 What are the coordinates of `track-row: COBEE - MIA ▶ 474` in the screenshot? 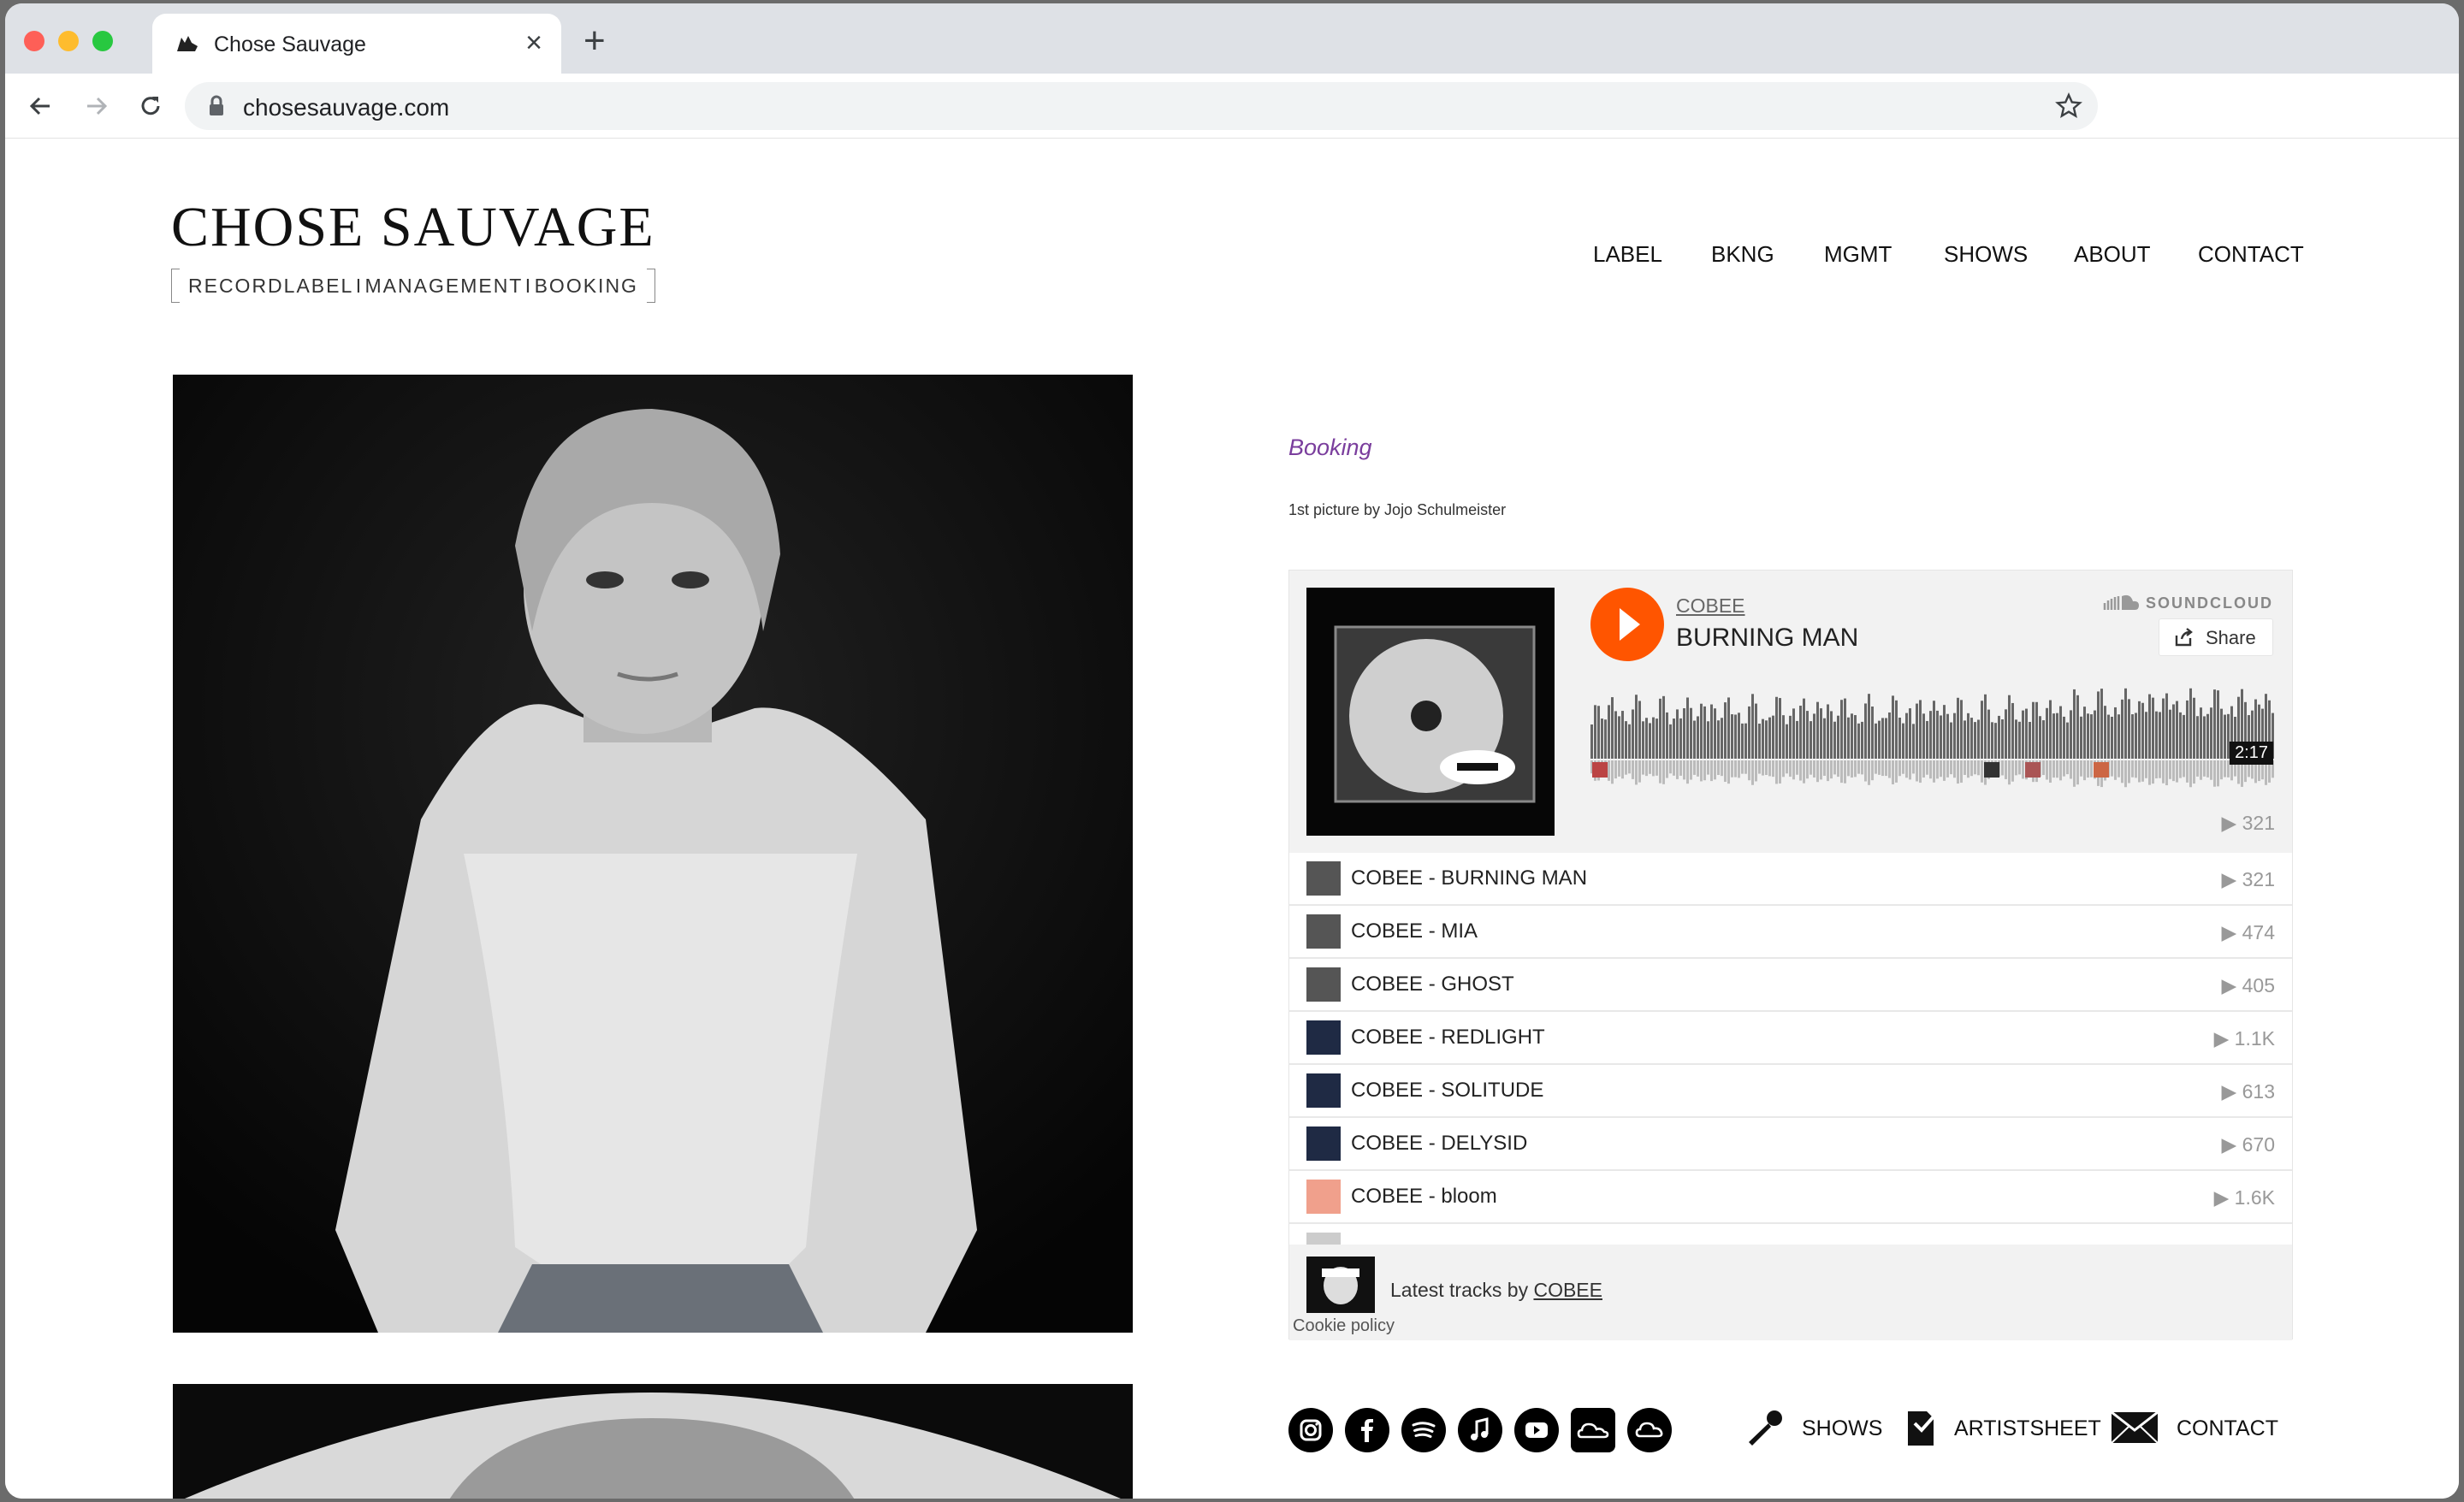 It's located at (1790, 932).